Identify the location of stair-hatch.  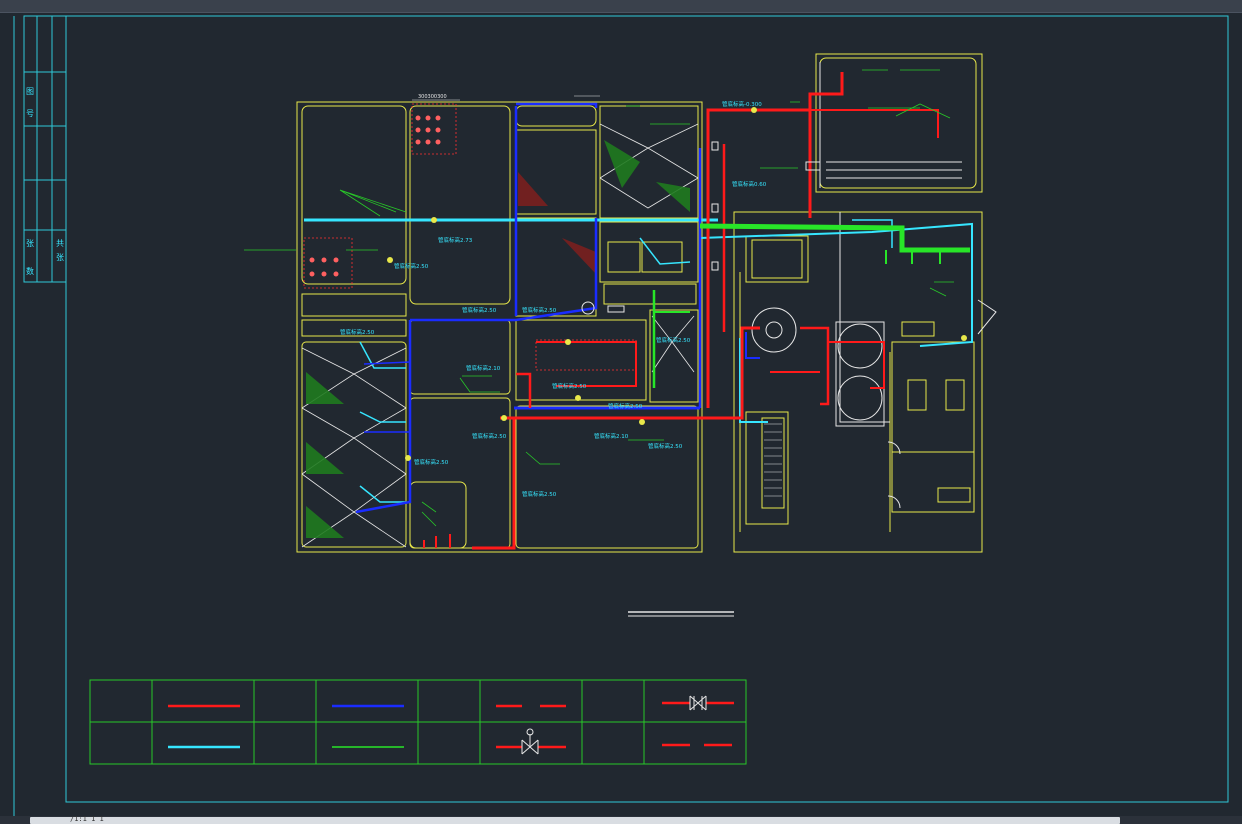
(773, 460).